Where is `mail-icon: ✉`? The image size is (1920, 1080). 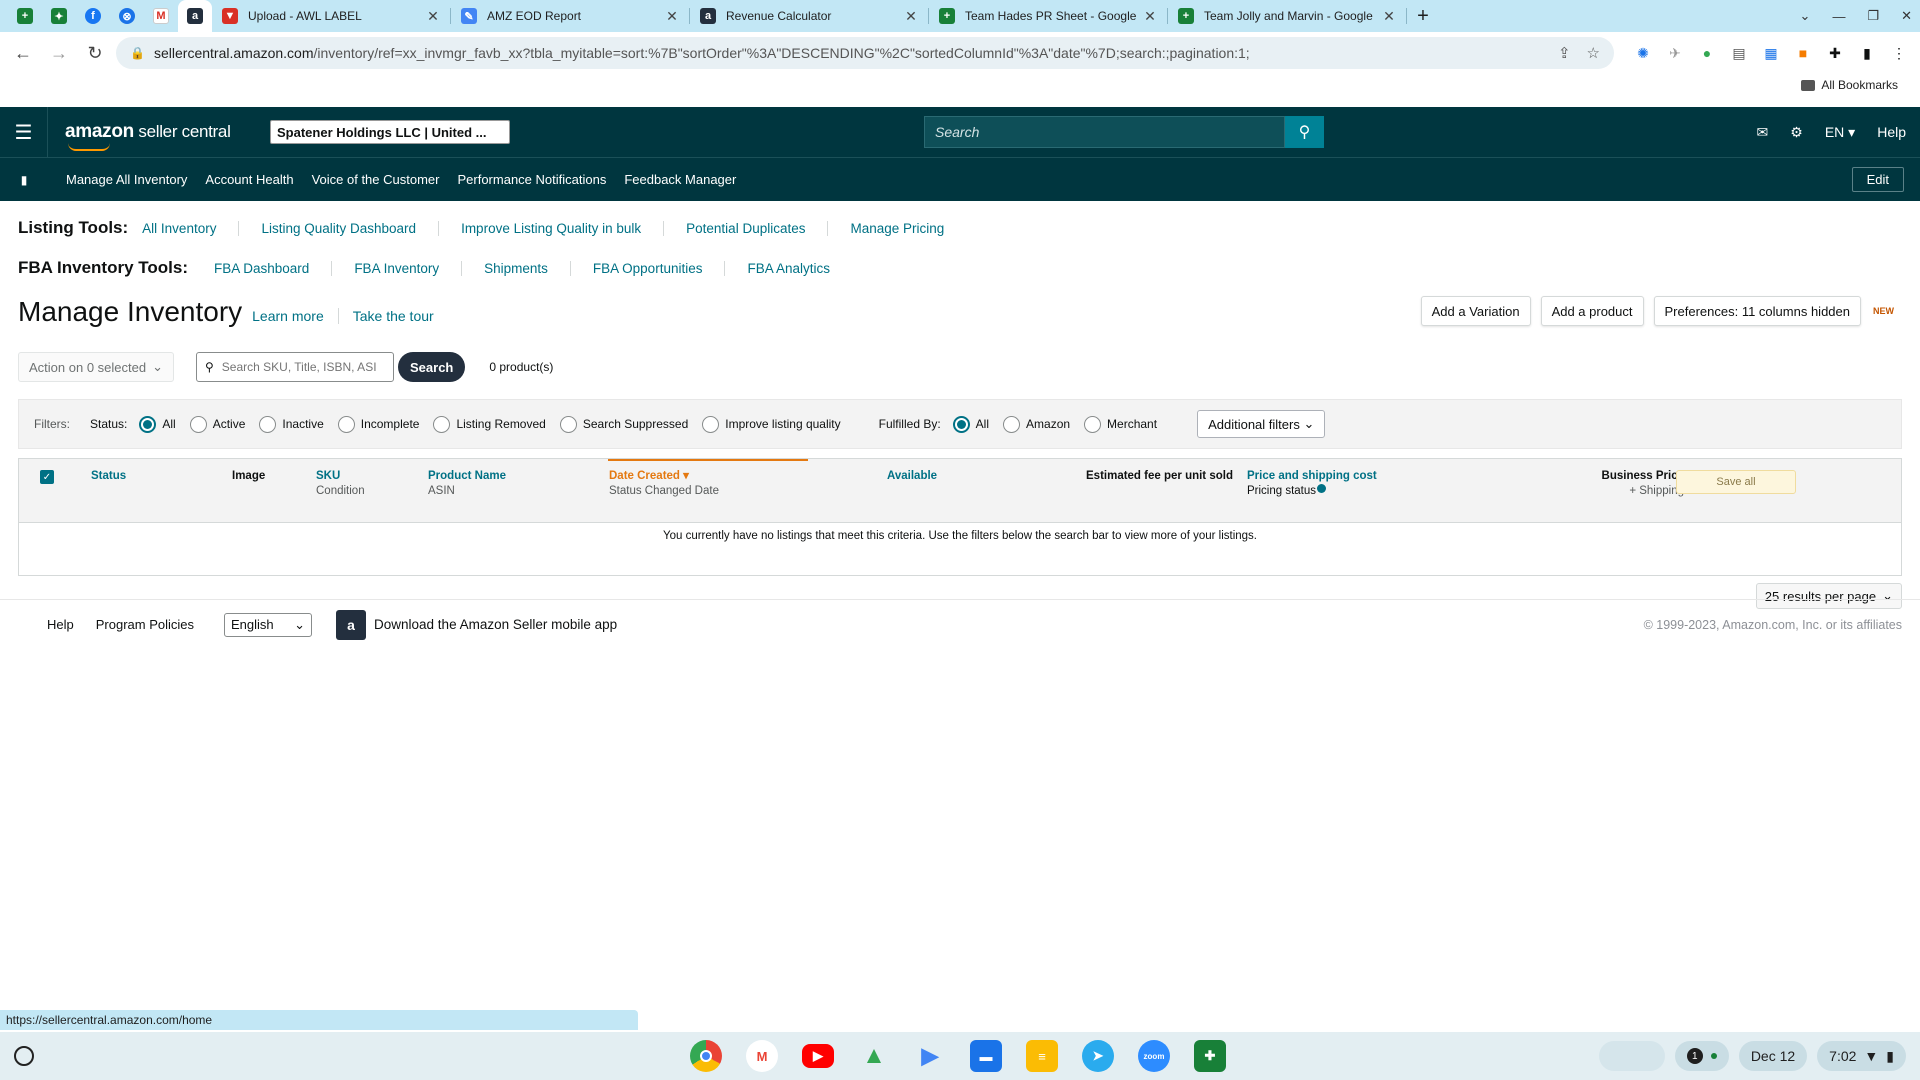
mail-icon: ✉ is located at coordinates (1763, 132).